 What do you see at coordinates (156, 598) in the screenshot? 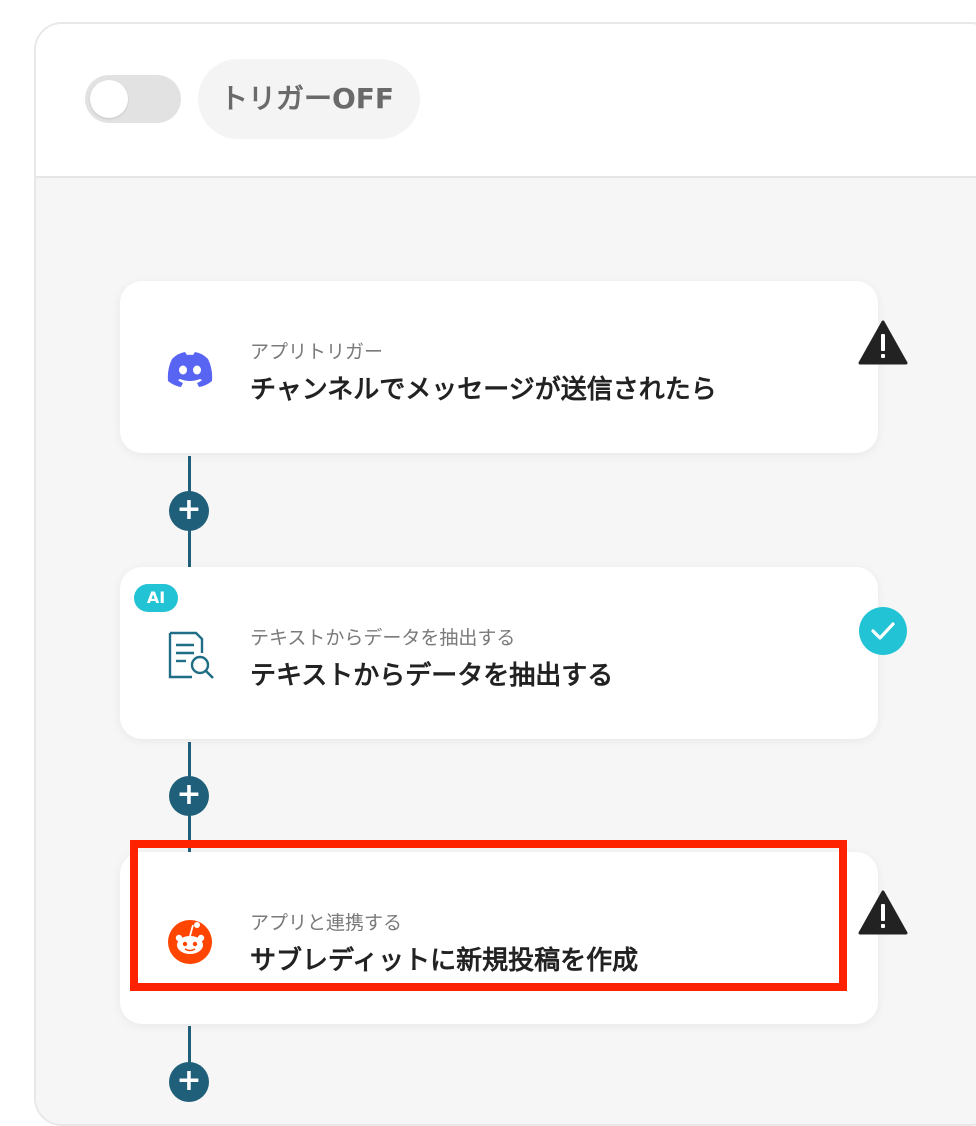
I see `ai-badge: AI` at bounding box center [156, 598].